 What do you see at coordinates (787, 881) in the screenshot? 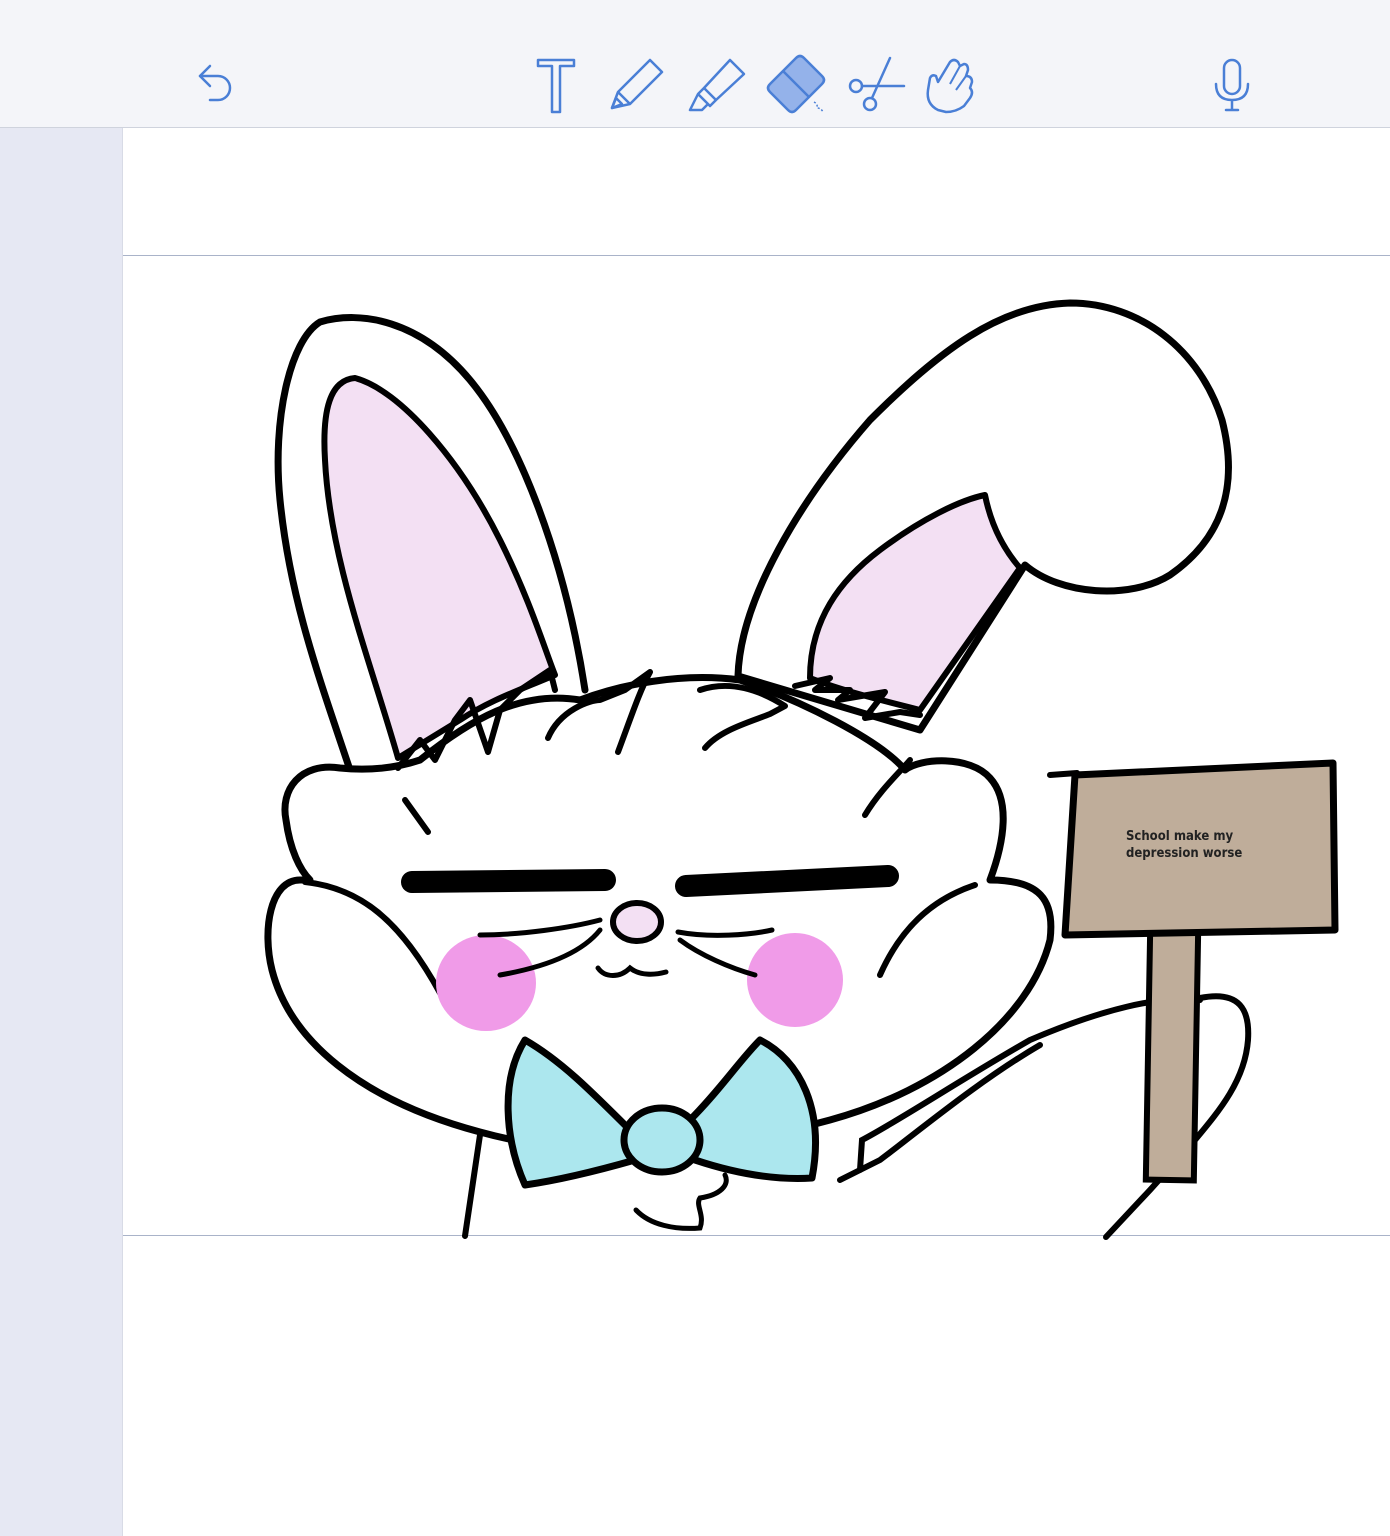
I see `right-eye` at bounding box center [787, 881].